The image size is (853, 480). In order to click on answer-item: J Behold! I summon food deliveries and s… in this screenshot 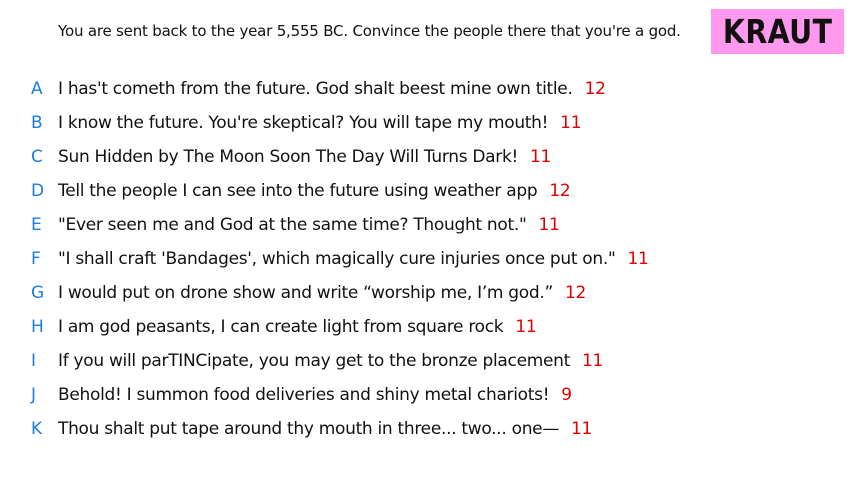, I will do `click(426, 395)`.